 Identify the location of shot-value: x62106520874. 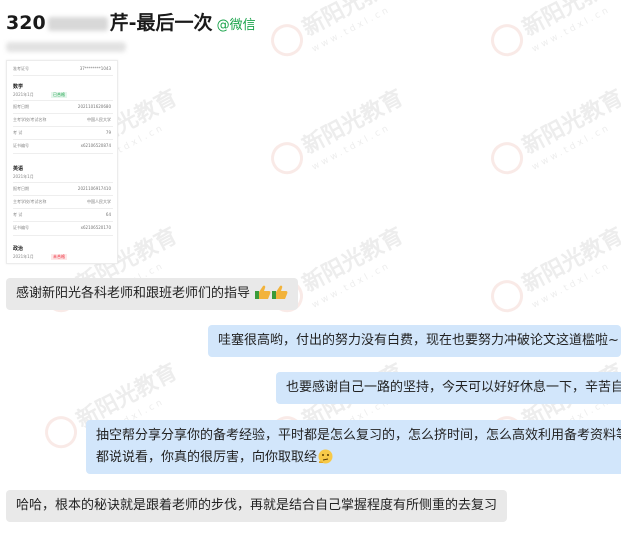
(95, 145).